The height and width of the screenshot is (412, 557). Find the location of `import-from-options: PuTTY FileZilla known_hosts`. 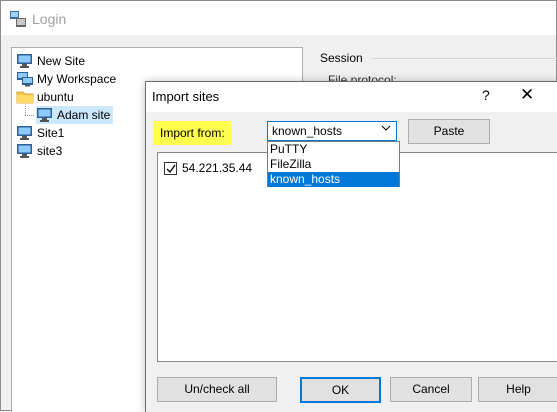

import-from-options: PuTTY FileZilla known_hosts is located at coordinates (333, 164).